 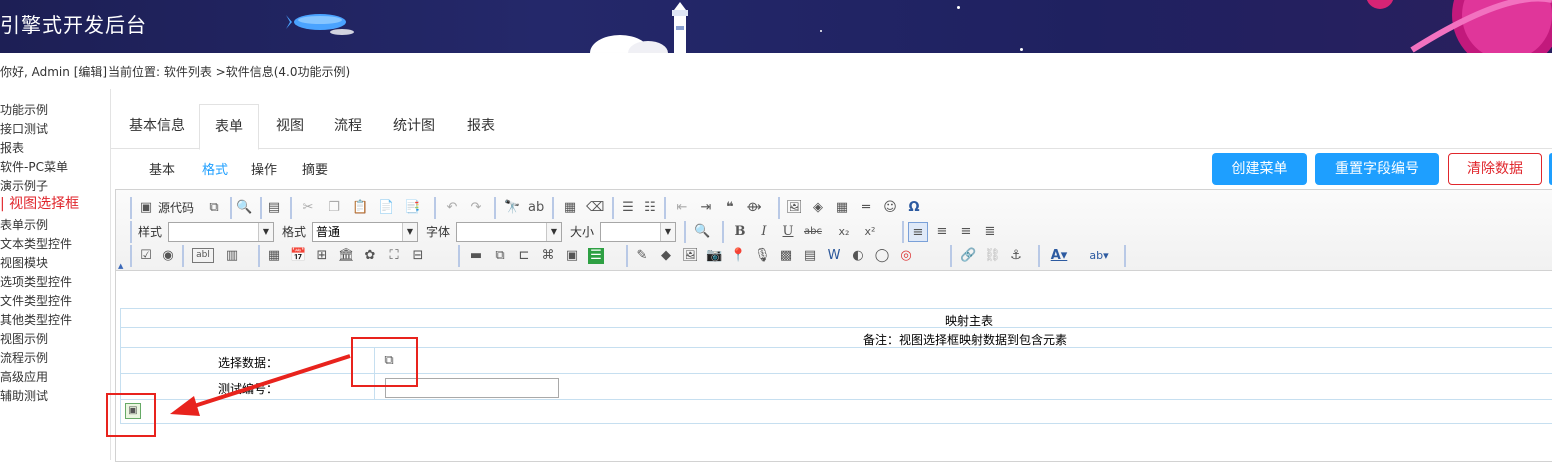 I want to click on target-icon: ◎, so click(x=906, y=256).